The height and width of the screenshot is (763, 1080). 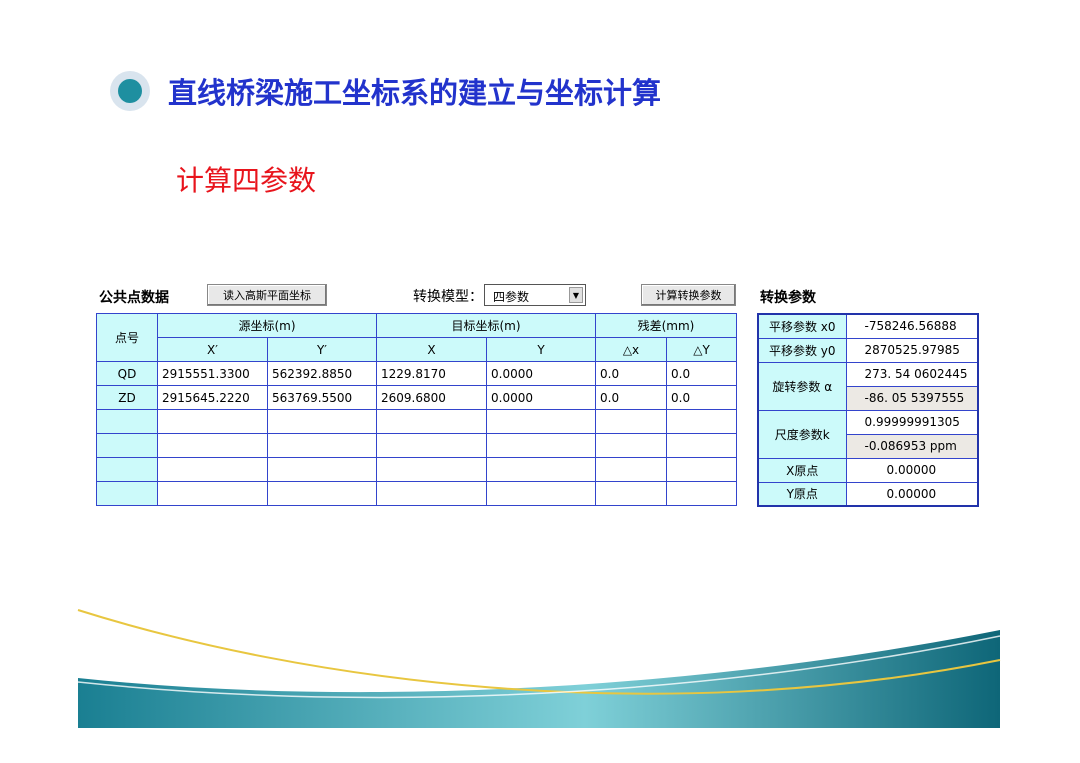 I want to click on param-y0-label: 平移参数 y0, so click(x=802, y=350).